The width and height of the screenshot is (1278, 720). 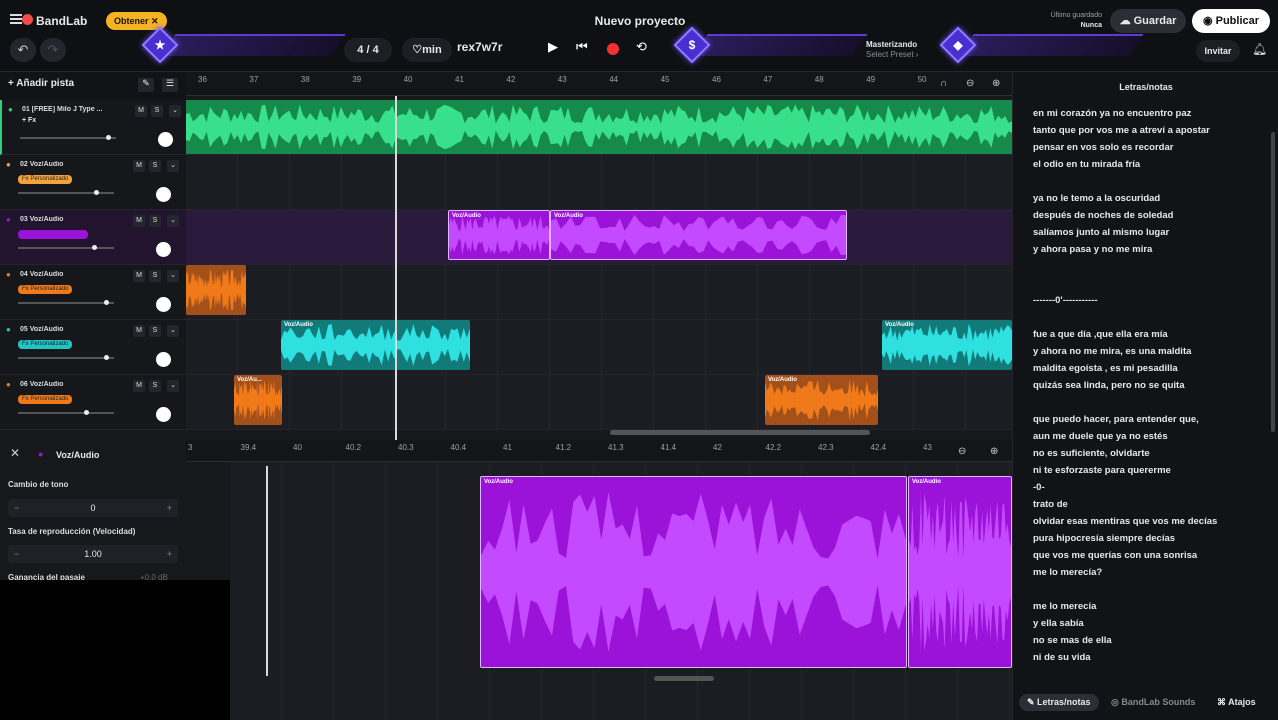 What do you see at coordinates (599, 402) in the screenshot?
I see `lane-6: Voz/Au... Voz/Audio` at bounding box center [599, 402].